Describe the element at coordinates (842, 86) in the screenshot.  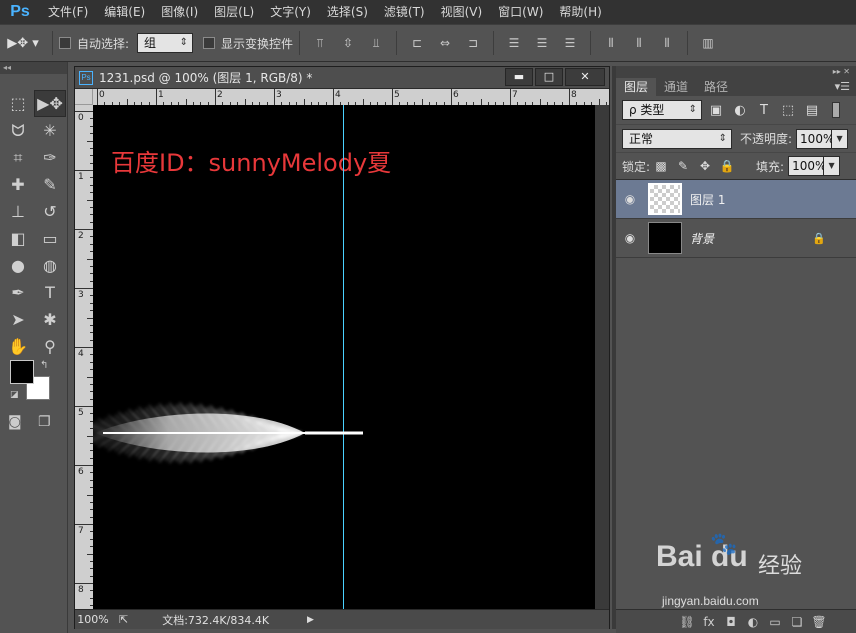
I see `panel-menu-icon: ▾☰` at that location.